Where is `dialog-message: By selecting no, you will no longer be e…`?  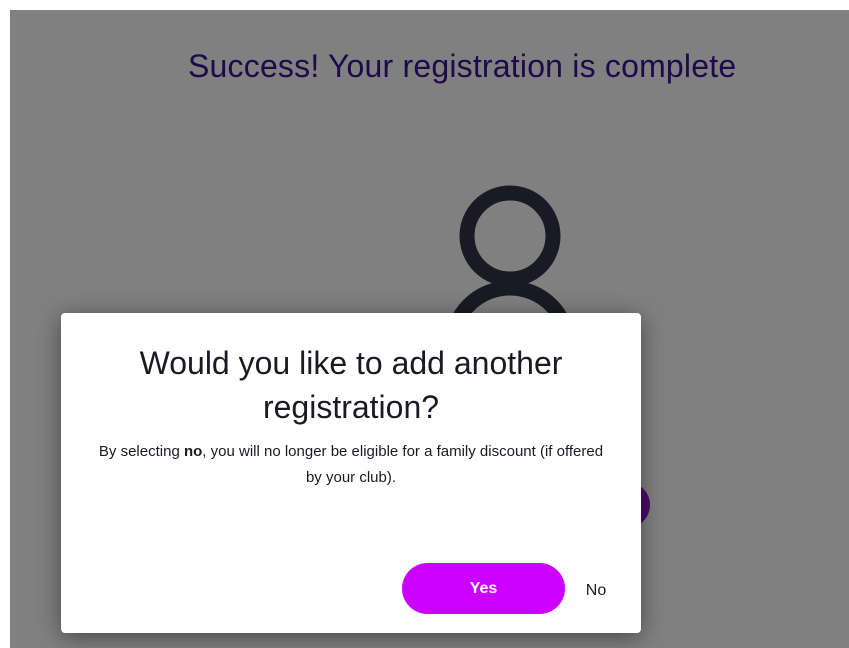 dialog-message: By selecting no, you will no longer be e… is located at coordinates (351, 465).